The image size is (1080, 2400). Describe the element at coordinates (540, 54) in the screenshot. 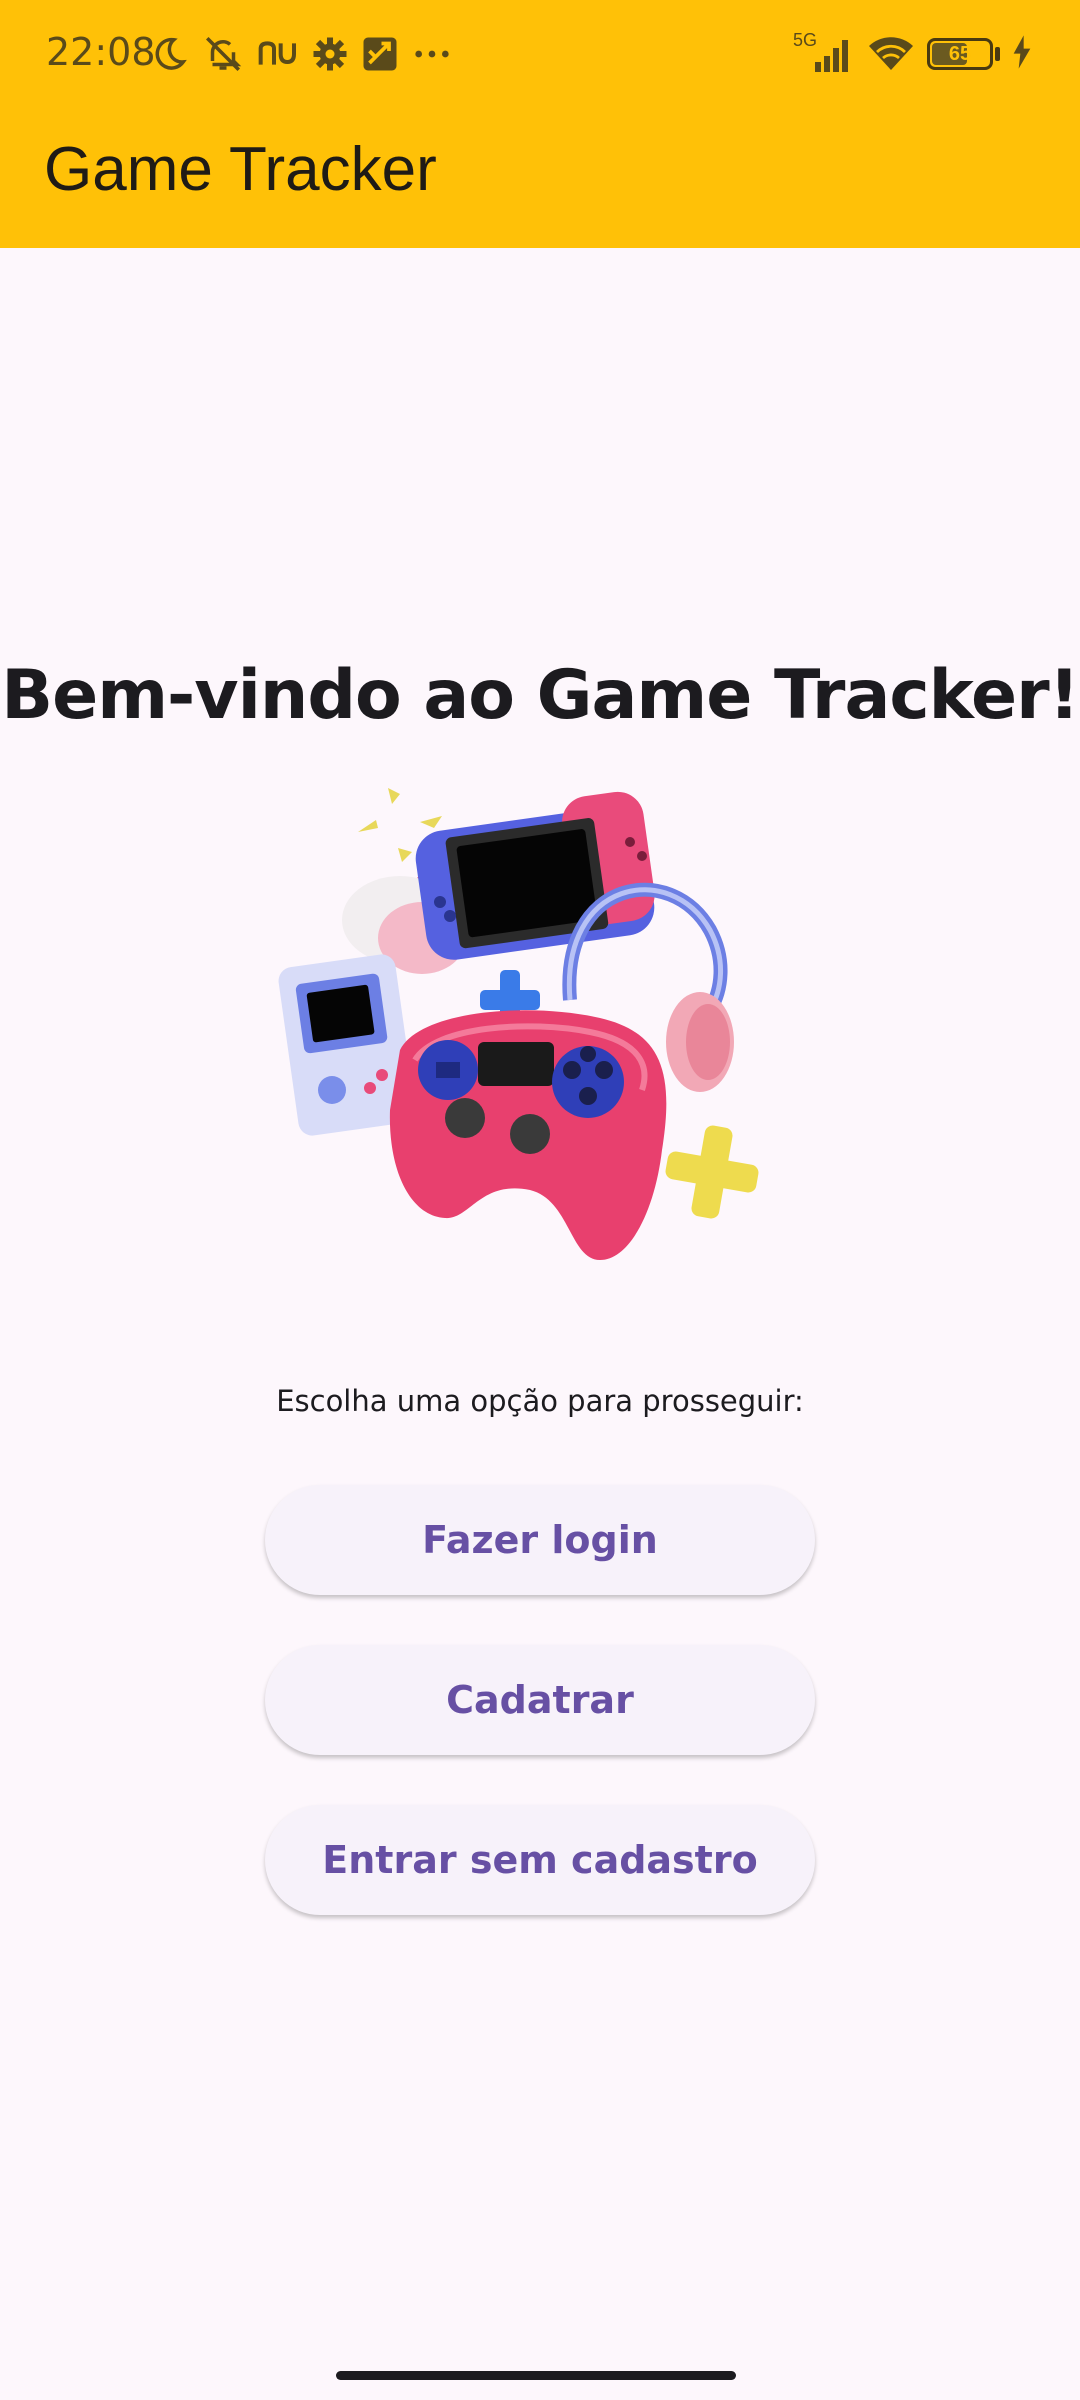

I see `status-bar: 22:08 5G 65` at that location.